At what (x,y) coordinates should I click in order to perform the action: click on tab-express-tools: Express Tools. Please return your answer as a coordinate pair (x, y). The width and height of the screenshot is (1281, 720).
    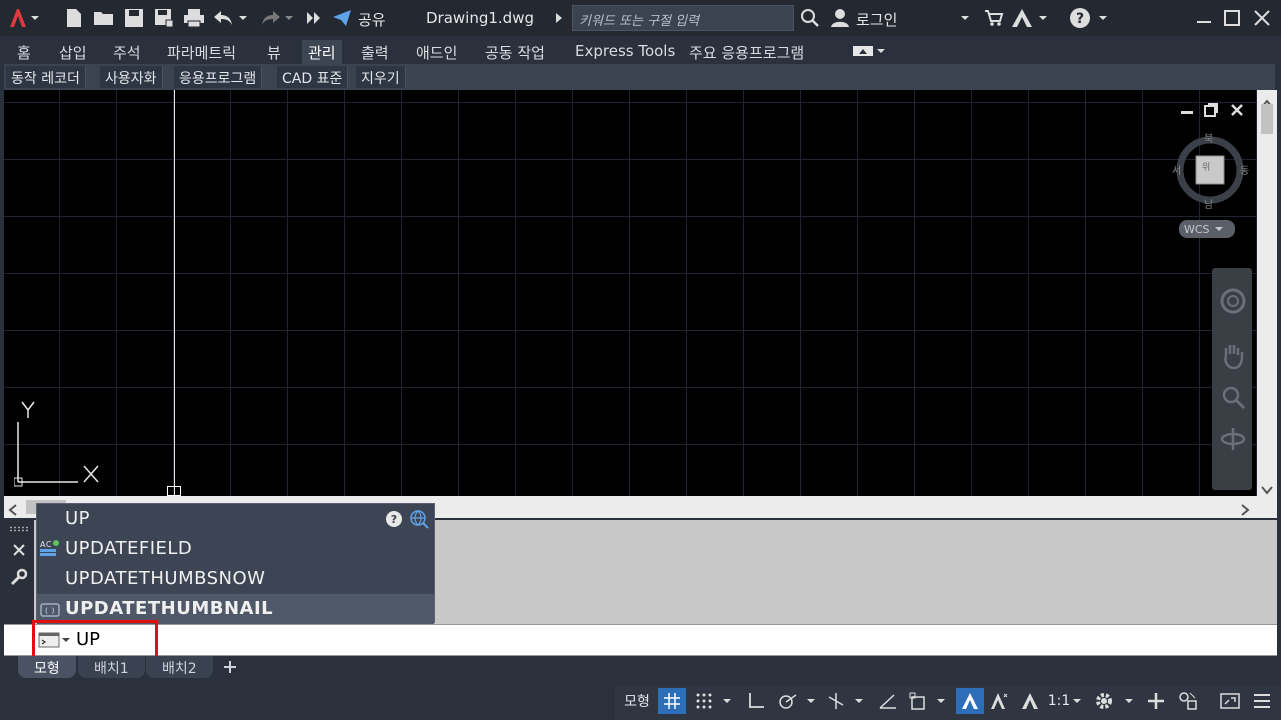
    Looking at the image, I should click on (625, 52).